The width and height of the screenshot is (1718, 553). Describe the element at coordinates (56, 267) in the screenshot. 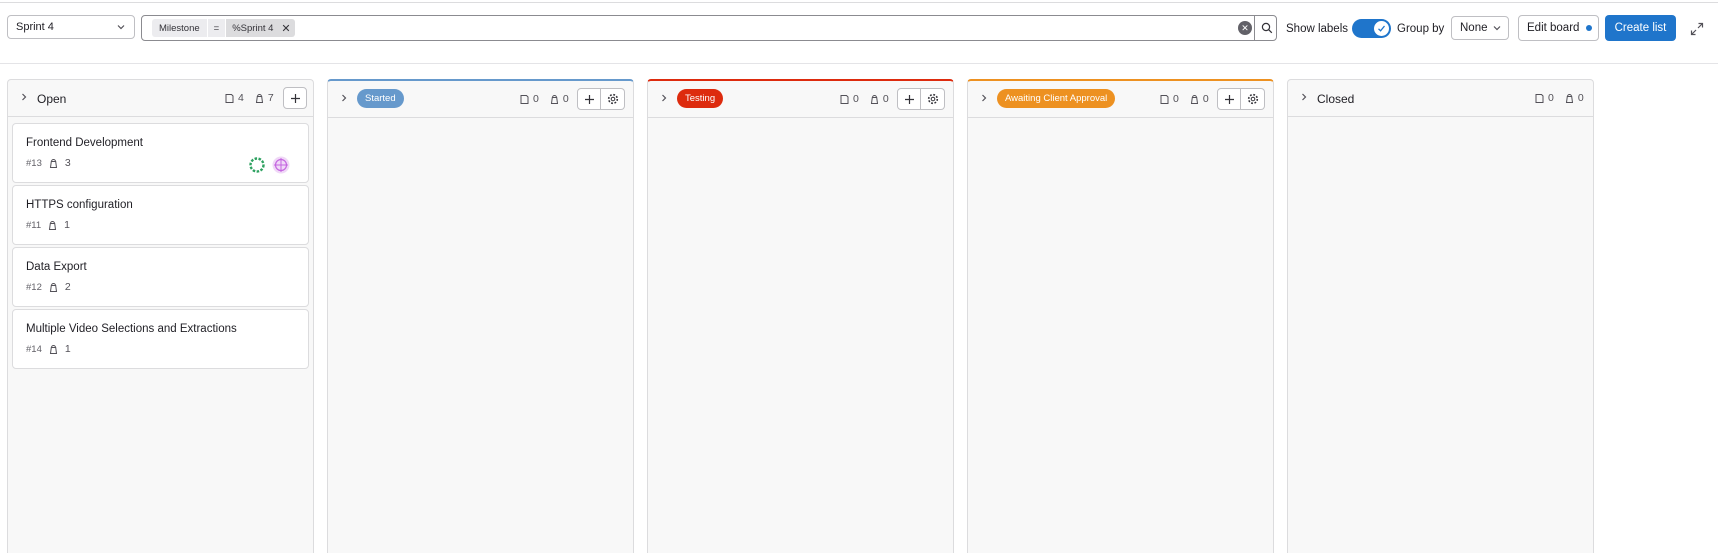

I see `issue-title: Data Export` at that location.